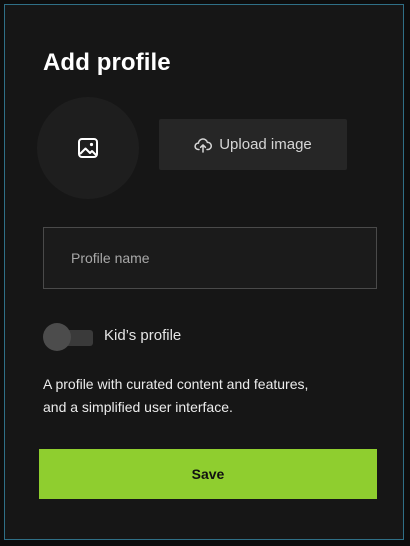 The height and width of the screenshot is (546, 410). Describe the element at coordinates (138, 407) in the screenshot. I see `description-line-2: and a simplified user interface.` at that location.